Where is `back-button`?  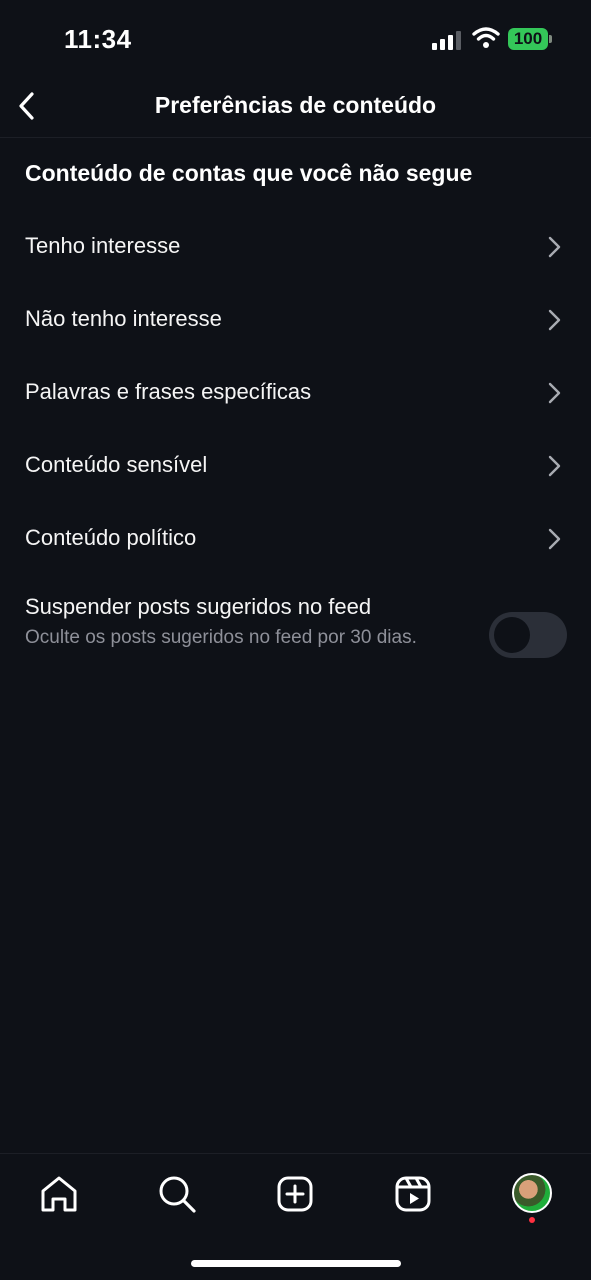
back-button is located at coordinates (30, 106).